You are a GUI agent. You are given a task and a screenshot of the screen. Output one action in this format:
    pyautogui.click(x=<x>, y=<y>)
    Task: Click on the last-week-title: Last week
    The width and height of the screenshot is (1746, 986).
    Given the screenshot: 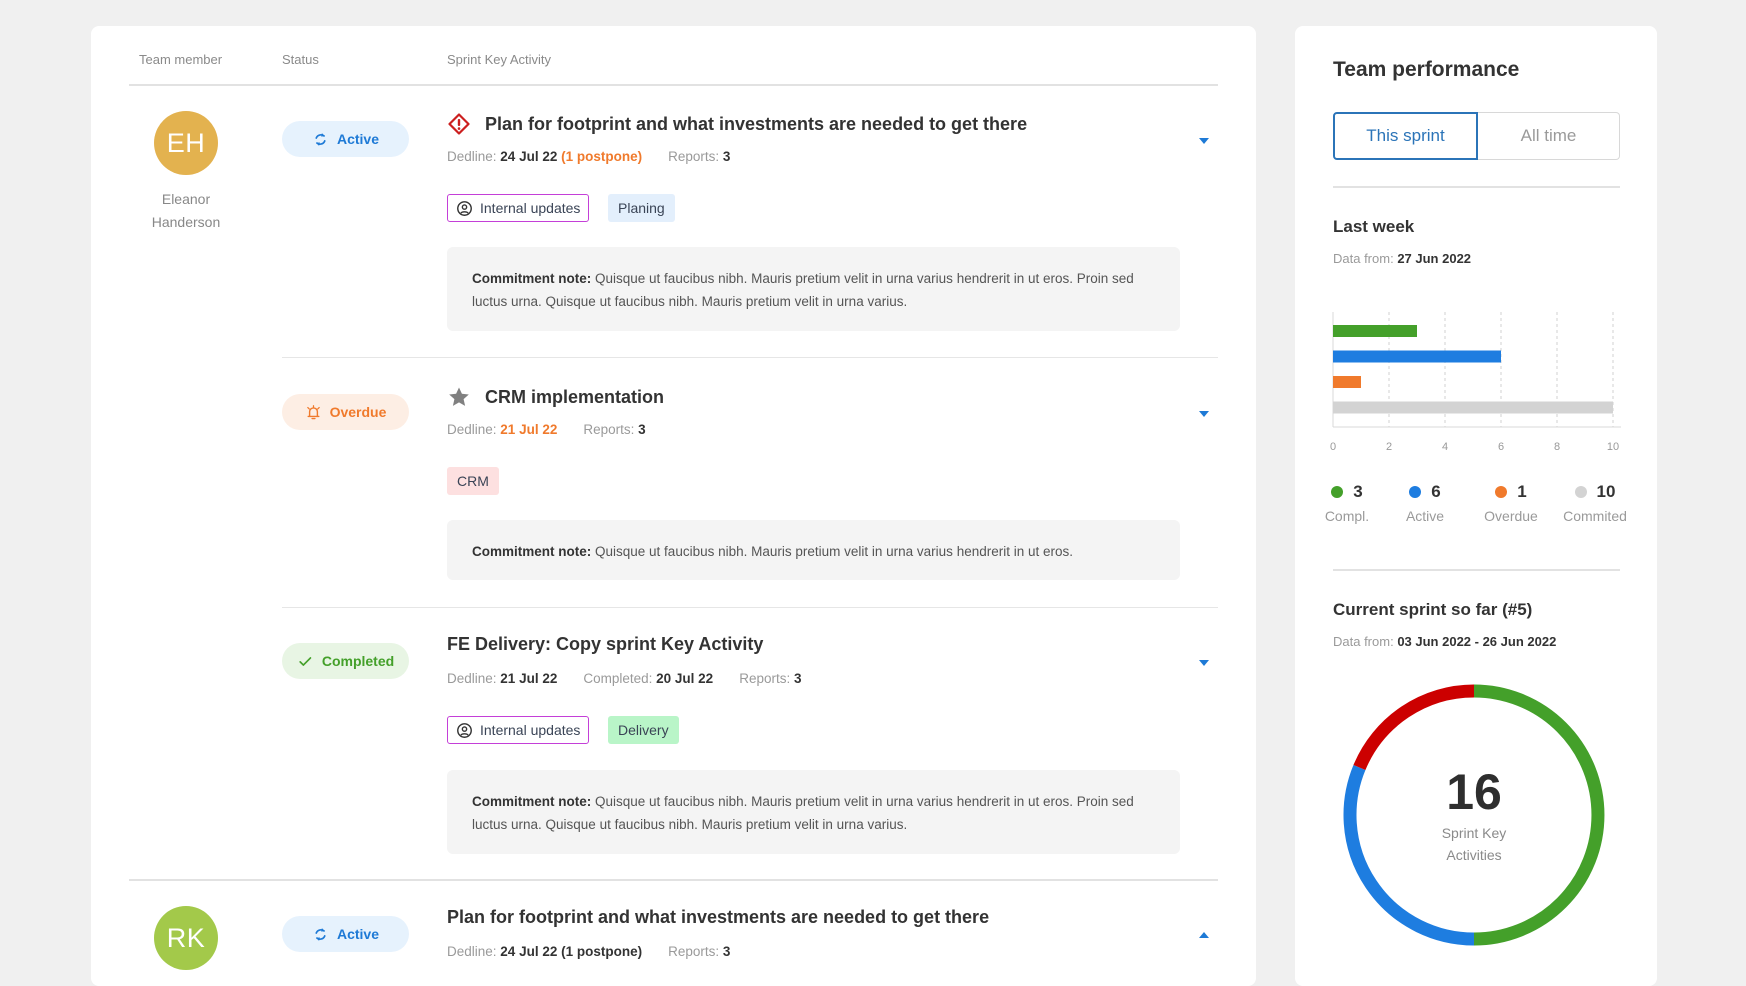 What is the action you would take?
    pyautogui.click(x=1374, y=226)
    